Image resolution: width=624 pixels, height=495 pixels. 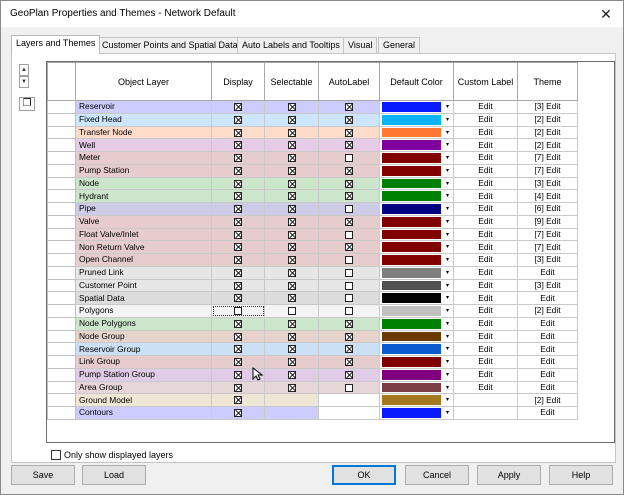 What do you see at coordinates (547, 81) in the screenshot?
I see `column-header-theme: Theme` at bounding box center [547, 81].